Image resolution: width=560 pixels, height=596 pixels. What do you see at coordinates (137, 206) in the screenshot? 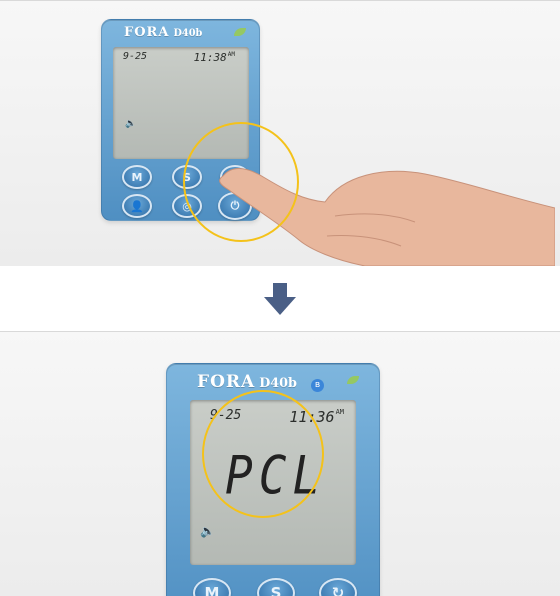
I see `user-button: 👤` at bounding box center [137, 206].